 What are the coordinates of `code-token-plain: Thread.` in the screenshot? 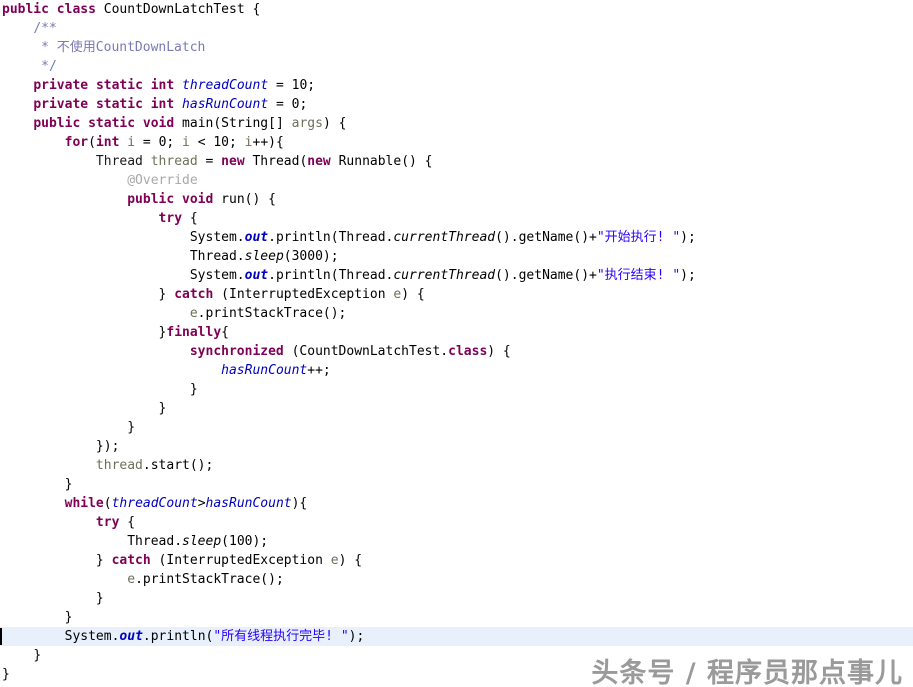 It's located at (155, 541).